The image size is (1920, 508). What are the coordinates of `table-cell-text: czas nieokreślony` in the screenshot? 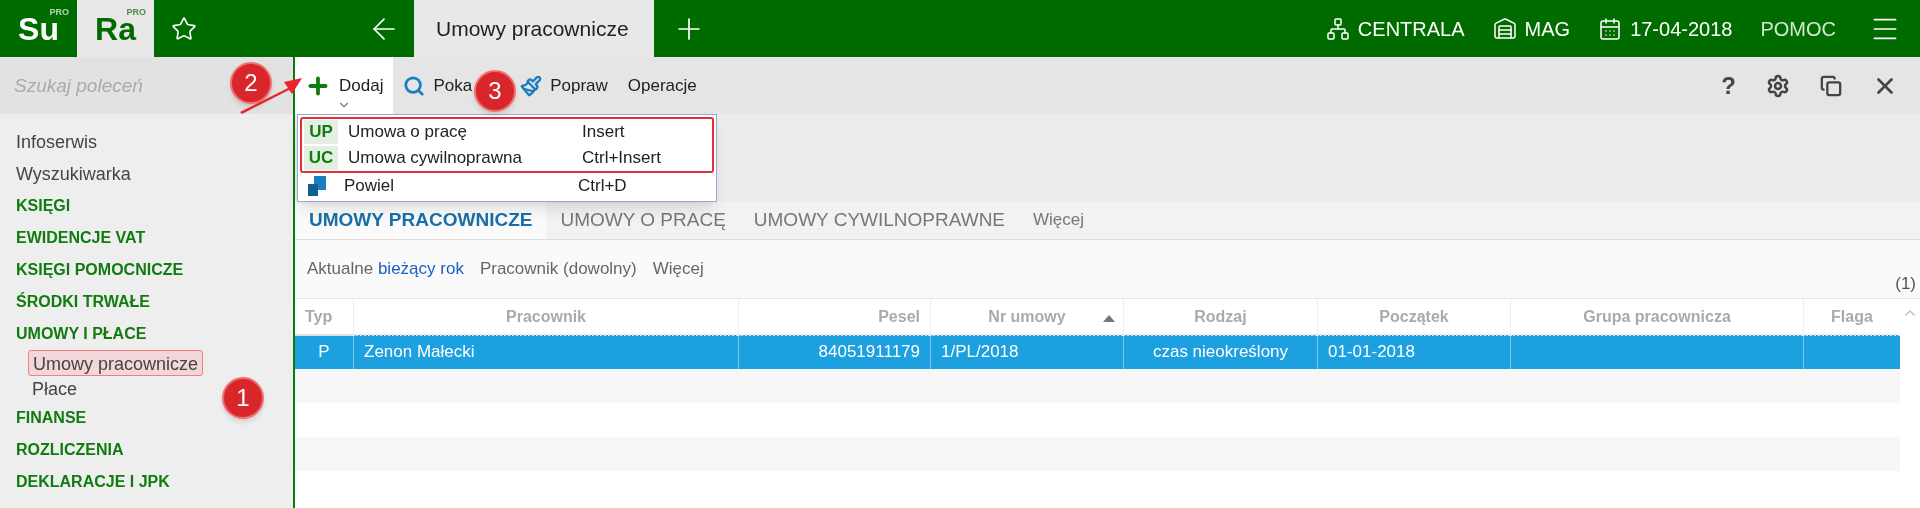 It's located at (1220, 352).